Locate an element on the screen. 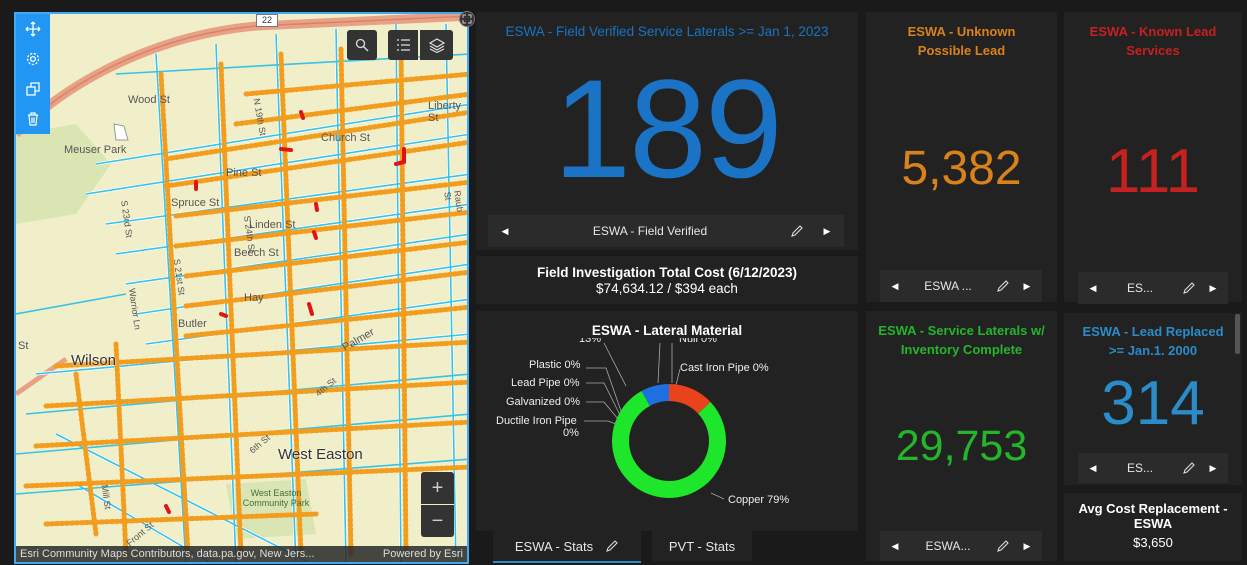 The width and height of the screenshot is (1247, 565). avg-cost-panel: Avg Cost Replacement - ESWA $3,650 is located at coordinates (1153, 527).